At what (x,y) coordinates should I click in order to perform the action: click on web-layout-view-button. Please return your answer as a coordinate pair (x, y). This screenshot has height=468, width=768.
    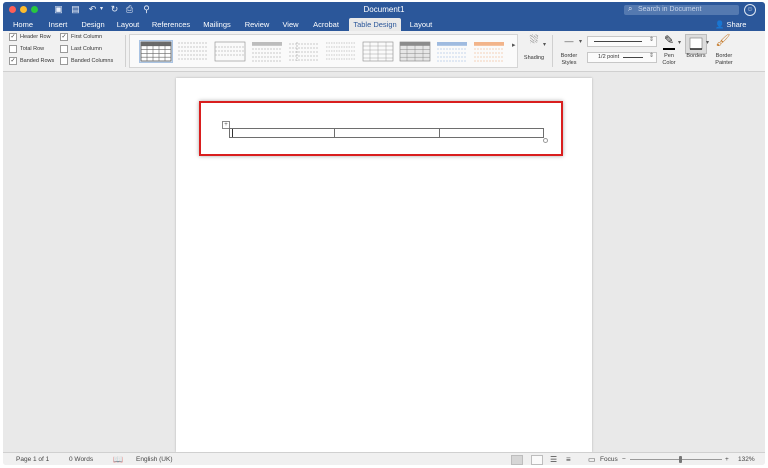
    Looking at the image, I should click on (537, 460).